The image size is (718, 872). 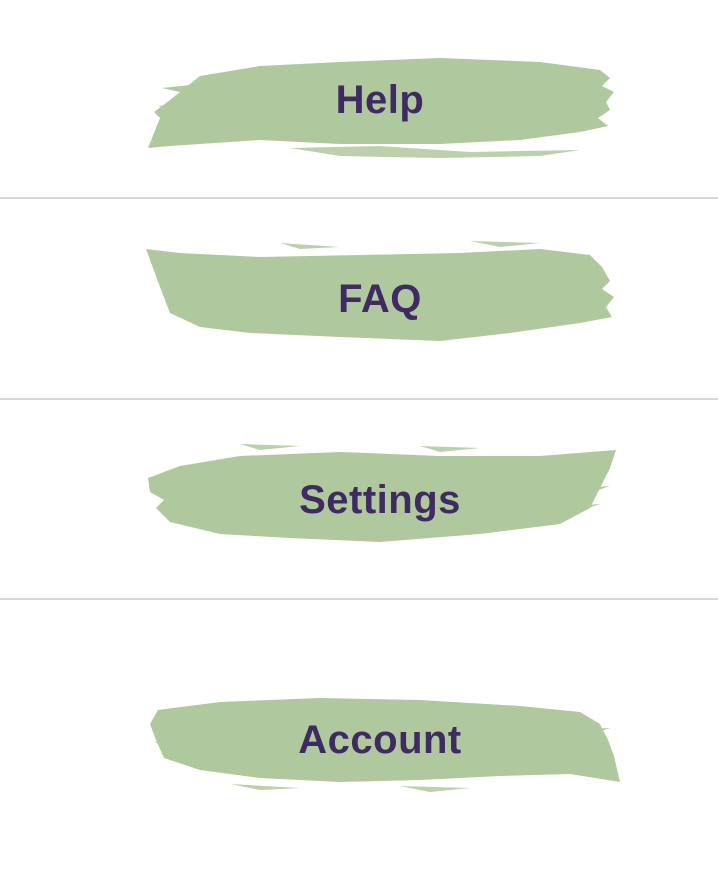 I want to click on menu-item-label-account: Account, so click(x=380, y=740).